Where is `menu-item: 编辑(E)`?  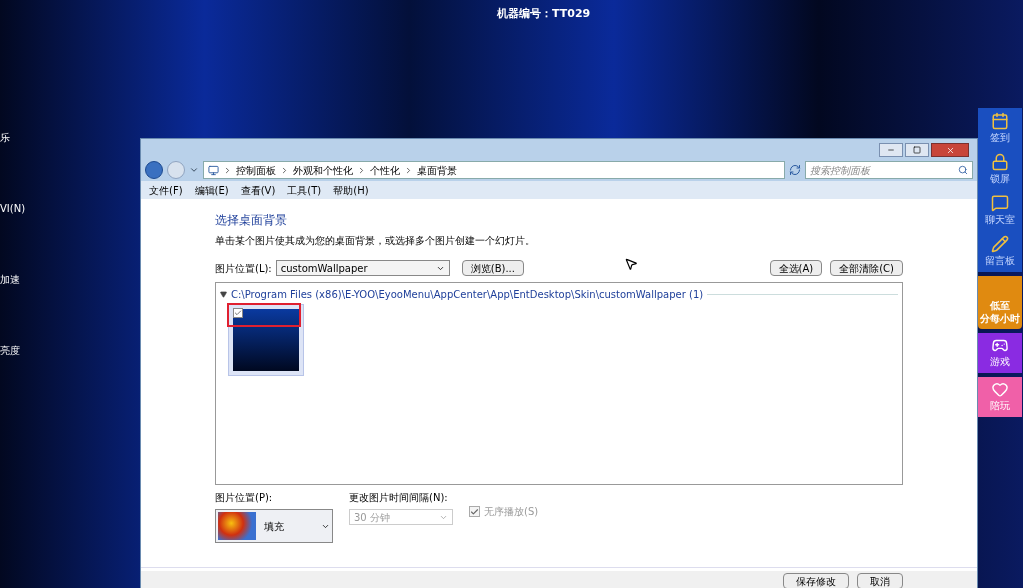
menu-item: 编辑(E) is located at coordinates (211, 190).